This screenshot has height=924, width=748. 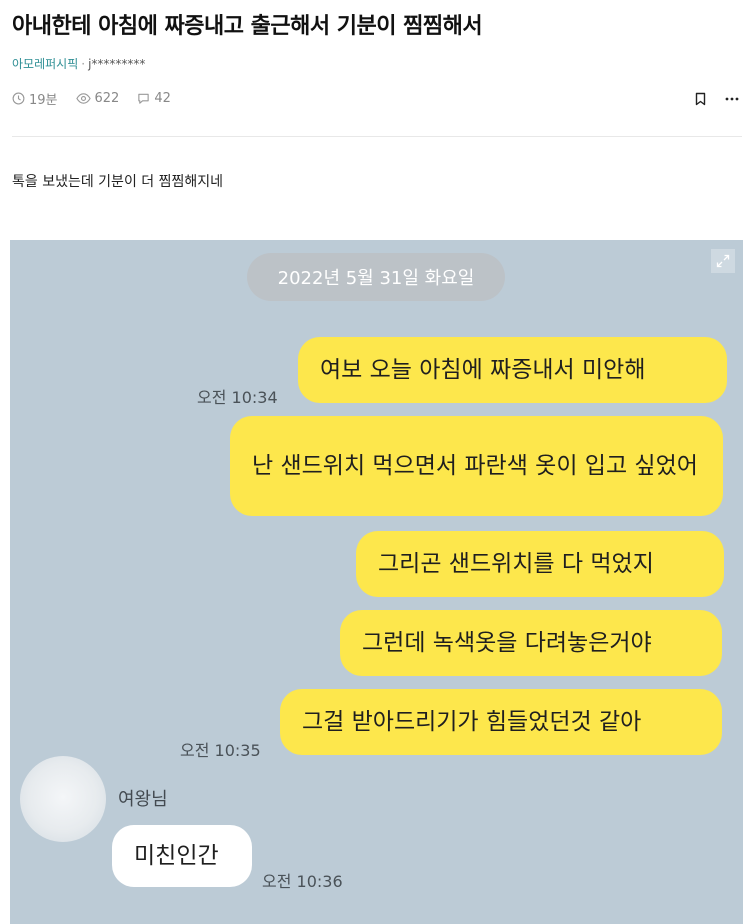 What do you see at coordinates (501, 722) in the screenshot?
I see `sent-message: 그걸 받아드리기가 힘들었던것 같아` at bounding box center [501, 722].